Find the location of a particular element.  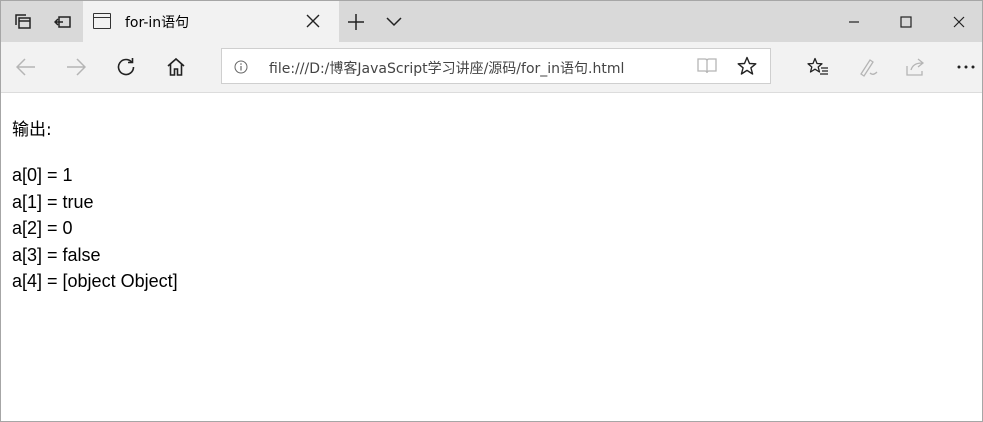

page-icon is located at coordinates (102, 21).